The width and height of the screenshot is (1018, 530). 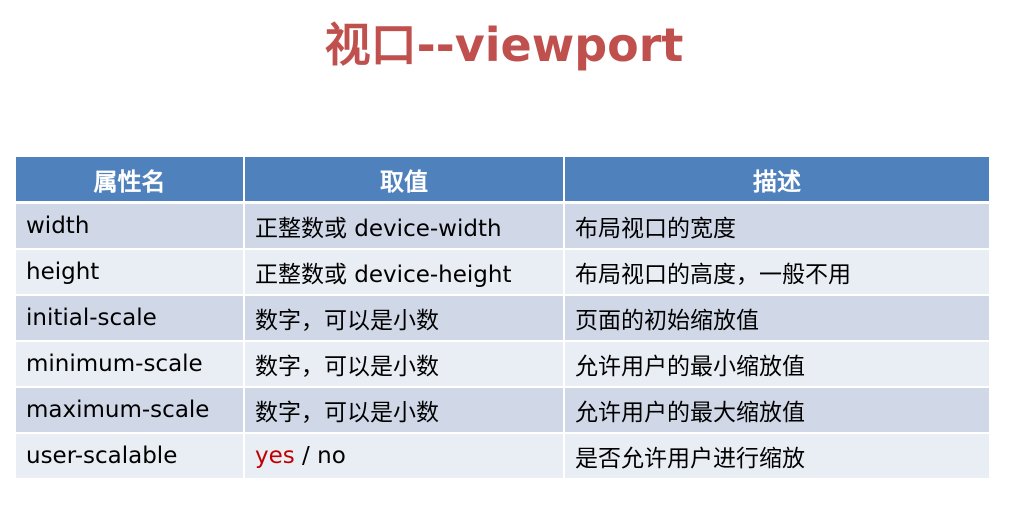 I want to click on cell-property-name: user-scalable, so click(x=130, y=456).